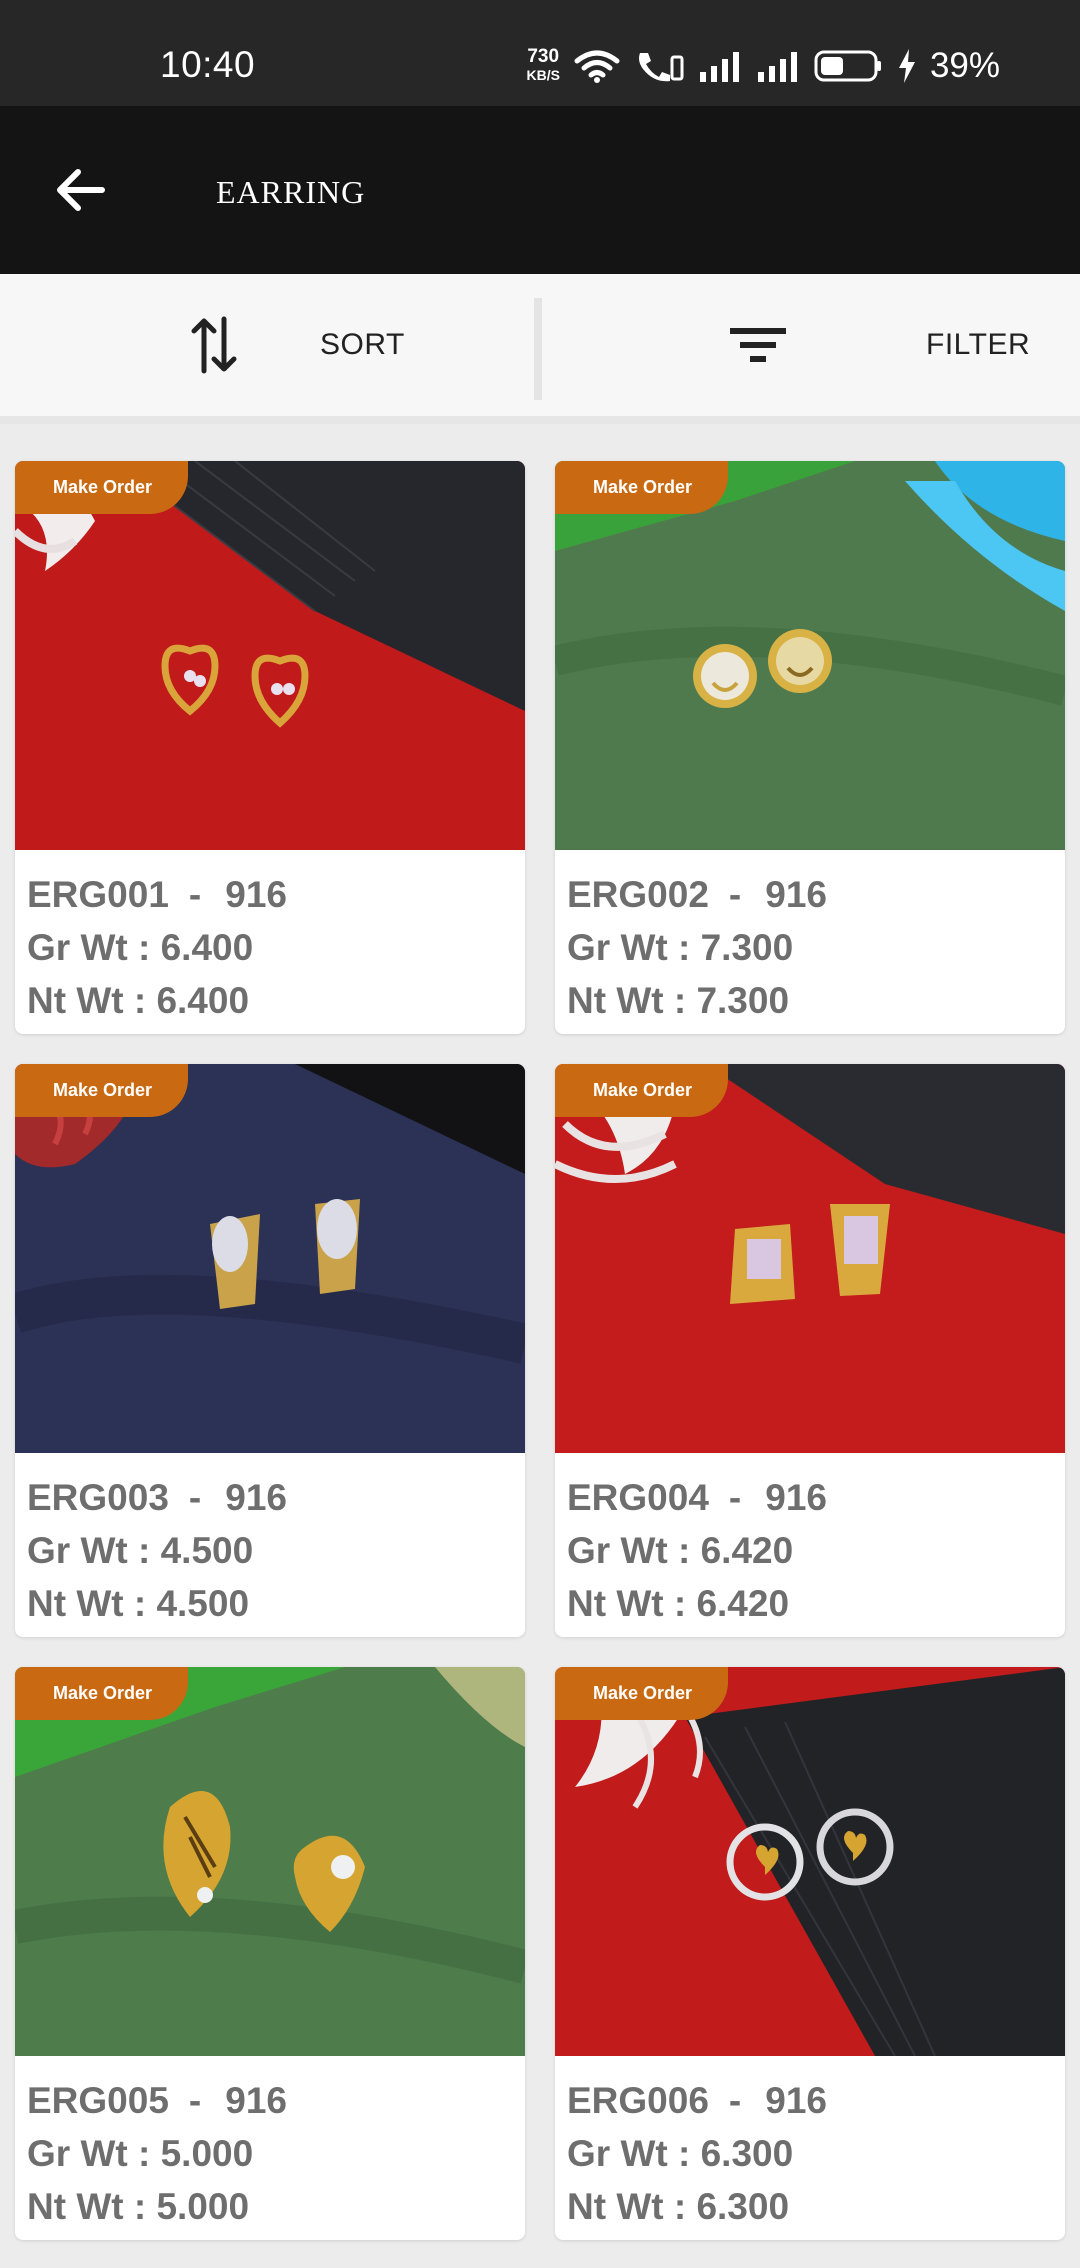 This screenshot has width=1080, height=2268. Describe the element at coordinates (680, 947) in the screenshot. I see `gross-weight: Gr Wt : 7.300` at that location.